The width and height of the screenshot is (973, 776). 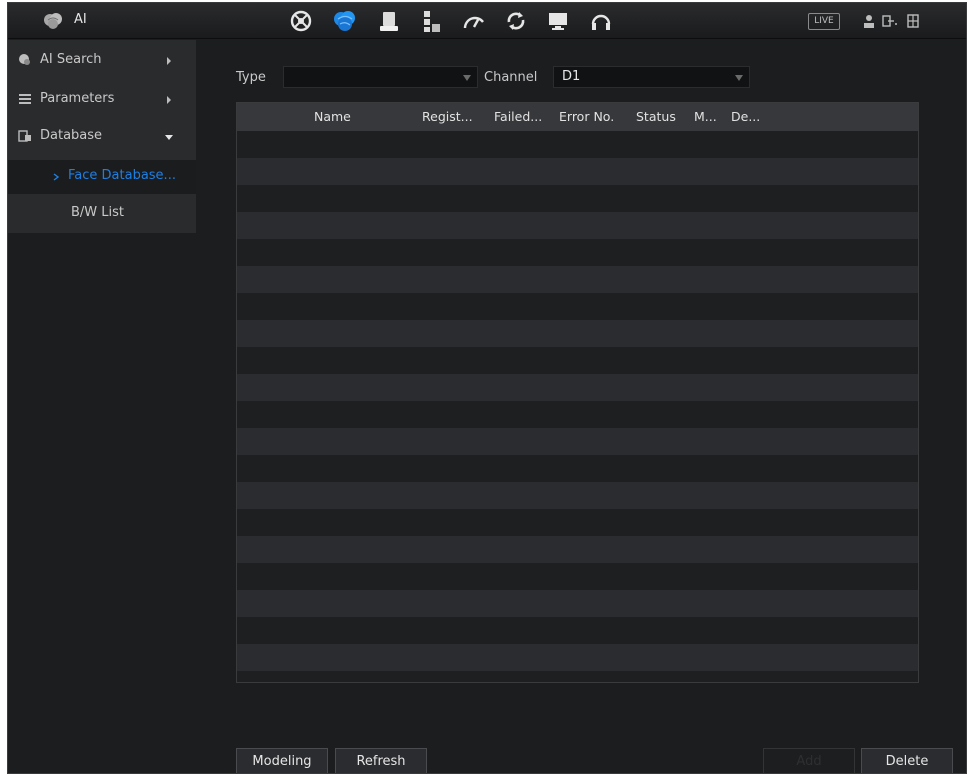 What do you see at coordinates (345, 21) in the screenshot?
I see `ai-brain-icon` at bounding box center [345, 21].